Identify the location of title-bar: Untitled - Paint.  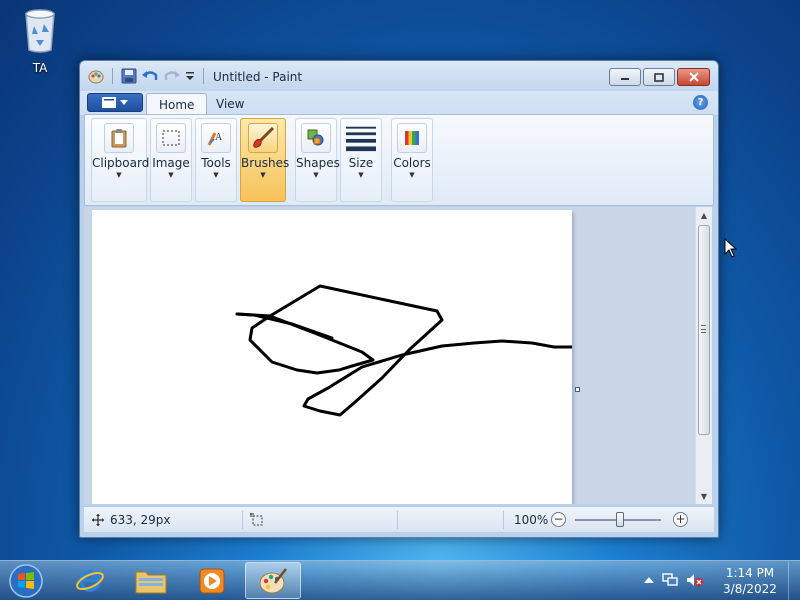
(399, 76).